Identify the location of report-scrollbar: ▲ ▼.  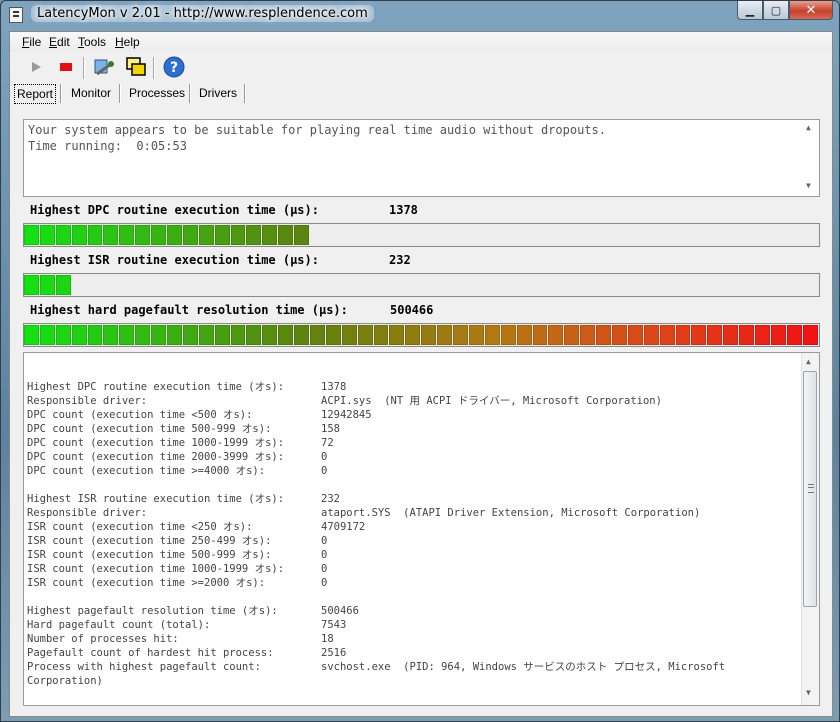
(810, 529).